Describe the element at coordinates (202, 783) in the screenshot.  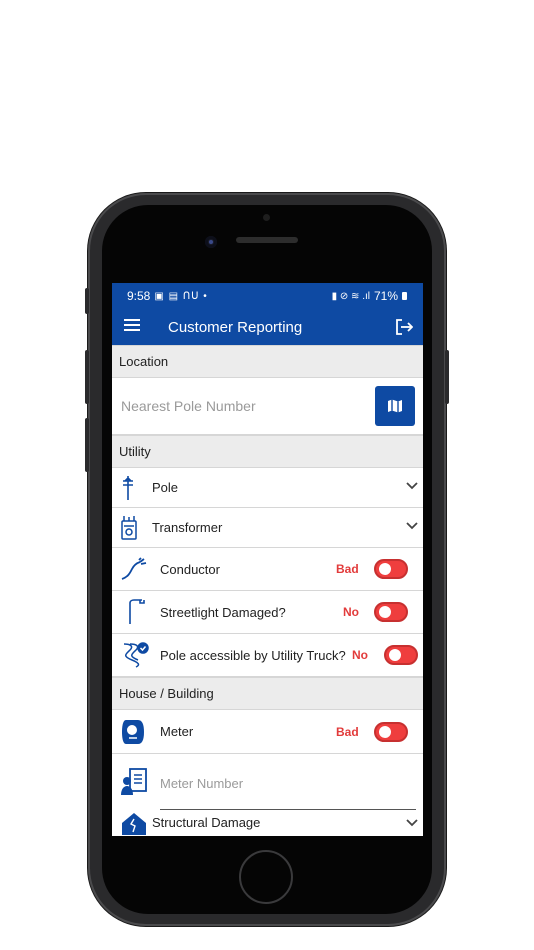
I see `meter-number-placeholder: Meter Number` at that location.